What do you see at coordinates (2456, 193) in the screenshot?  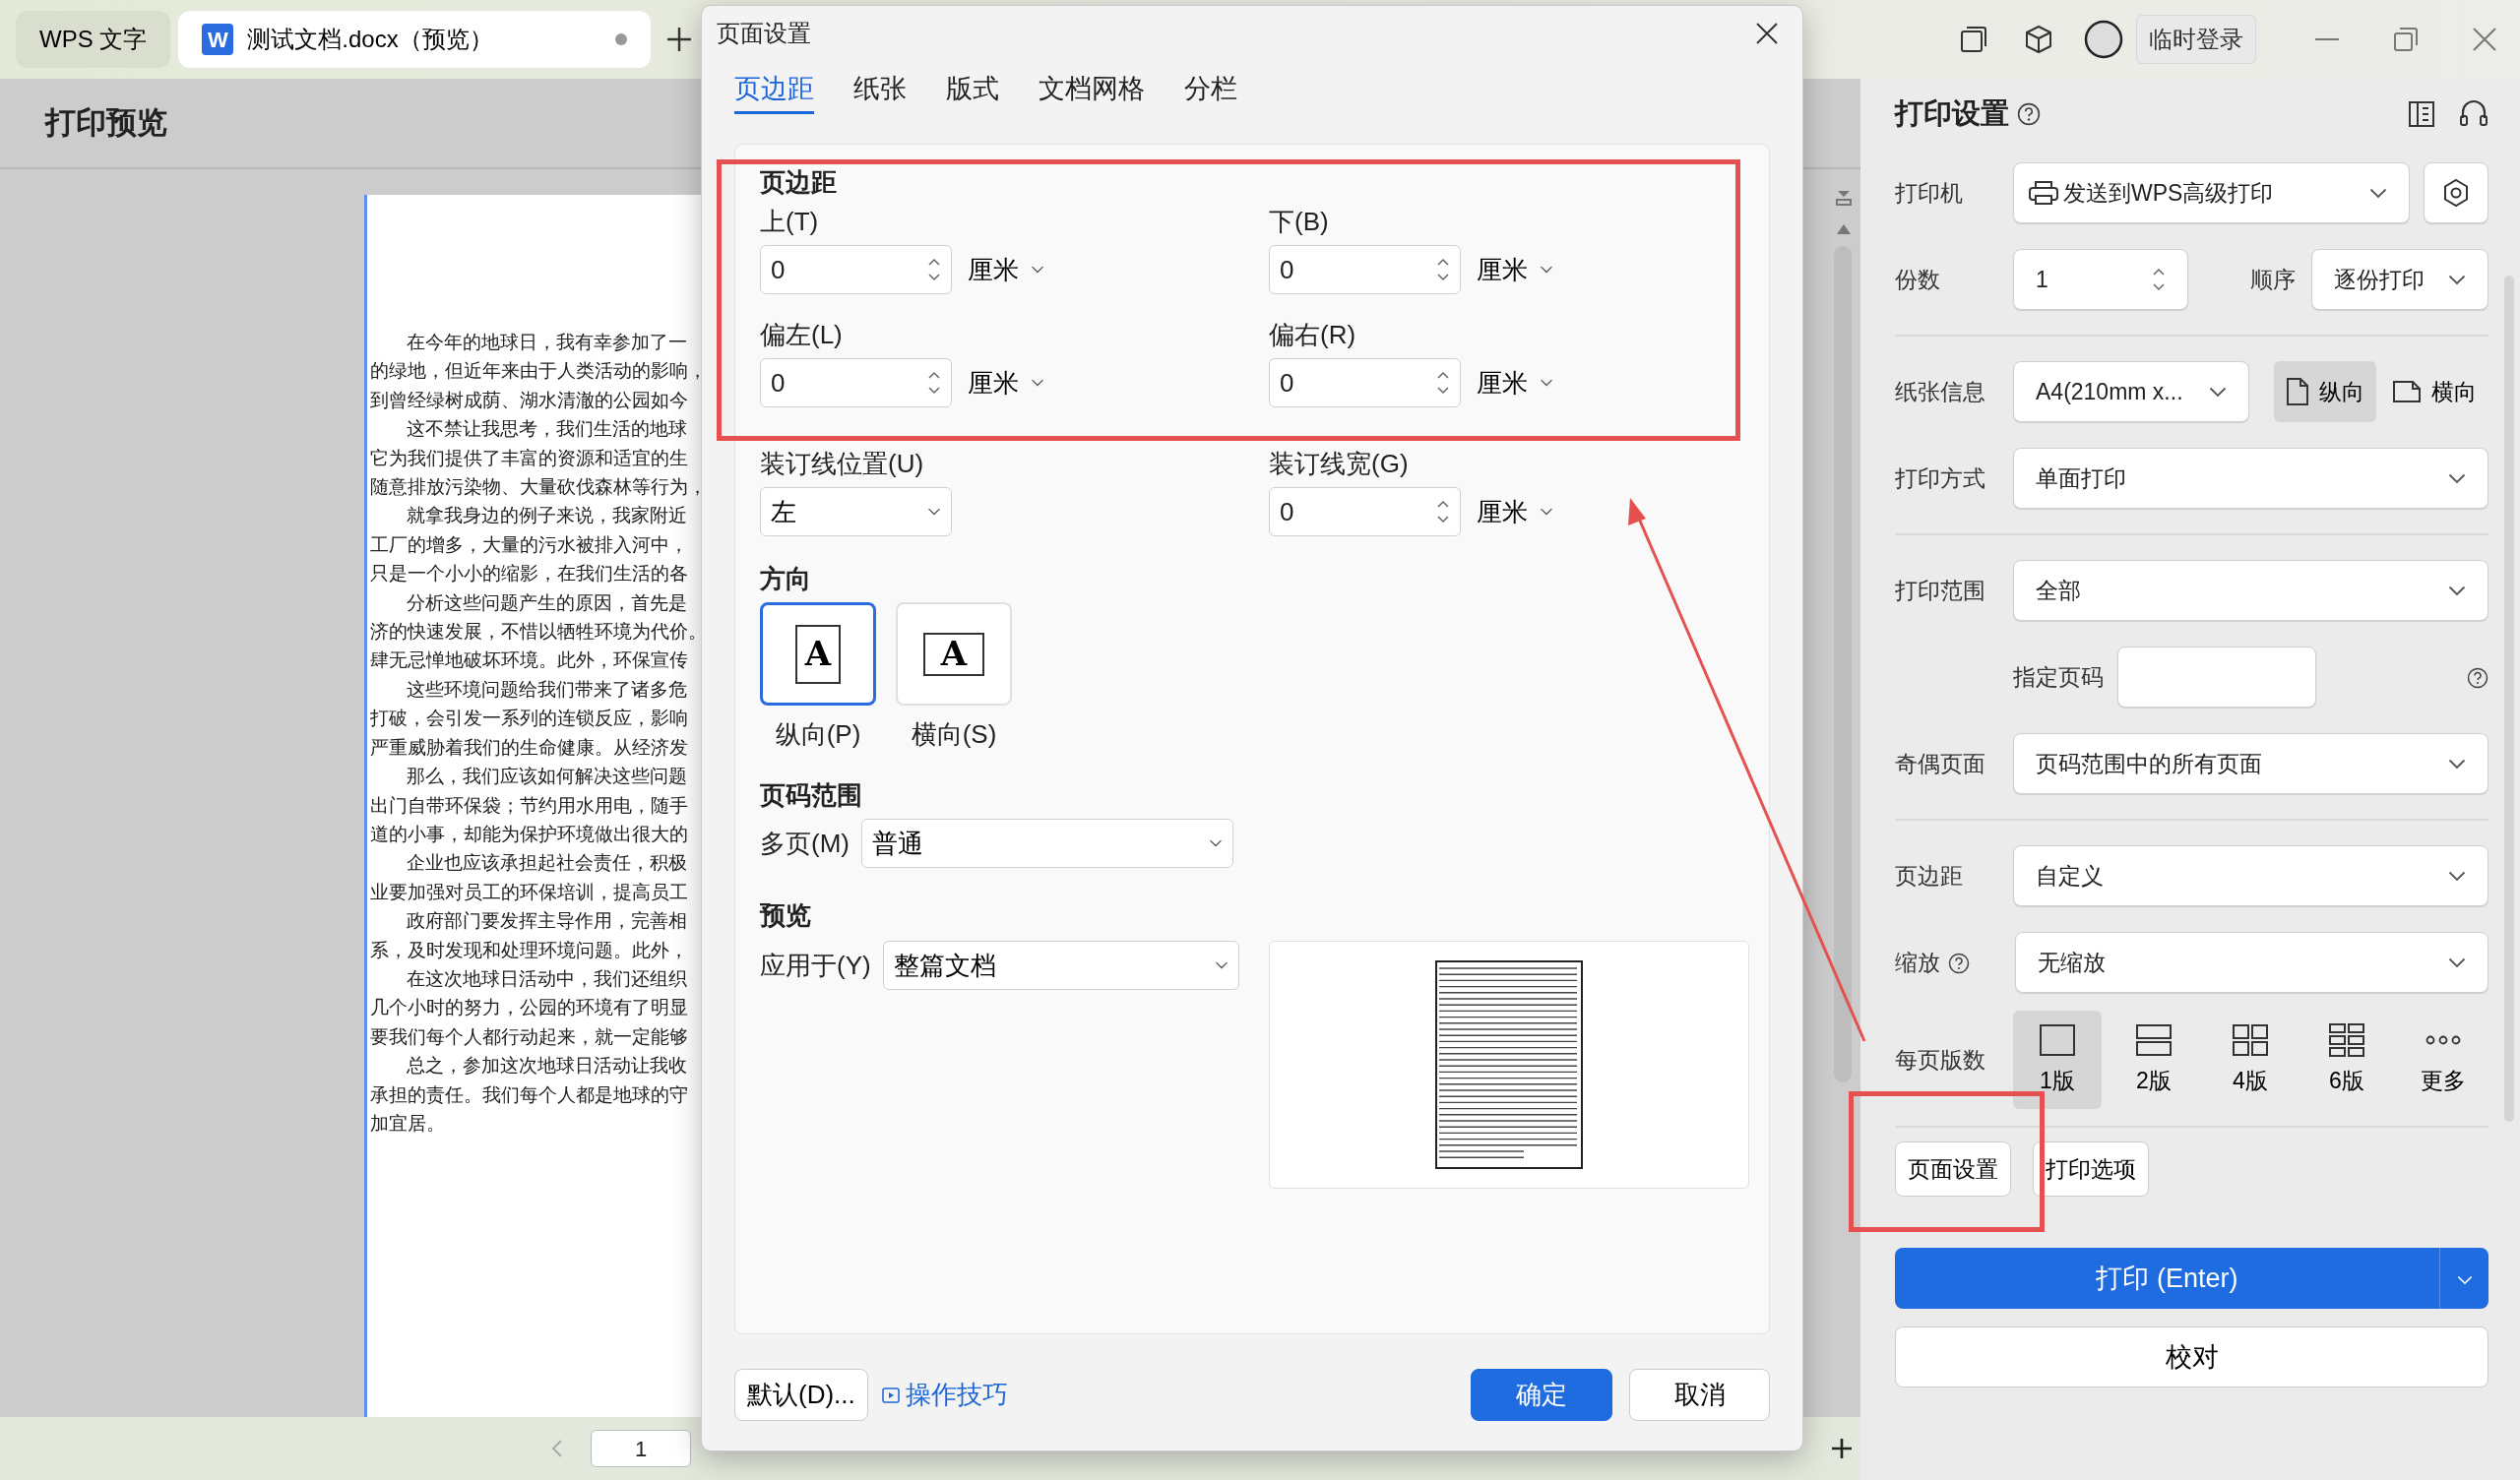 I see `settings-button` at bounding box center [2456, 193].